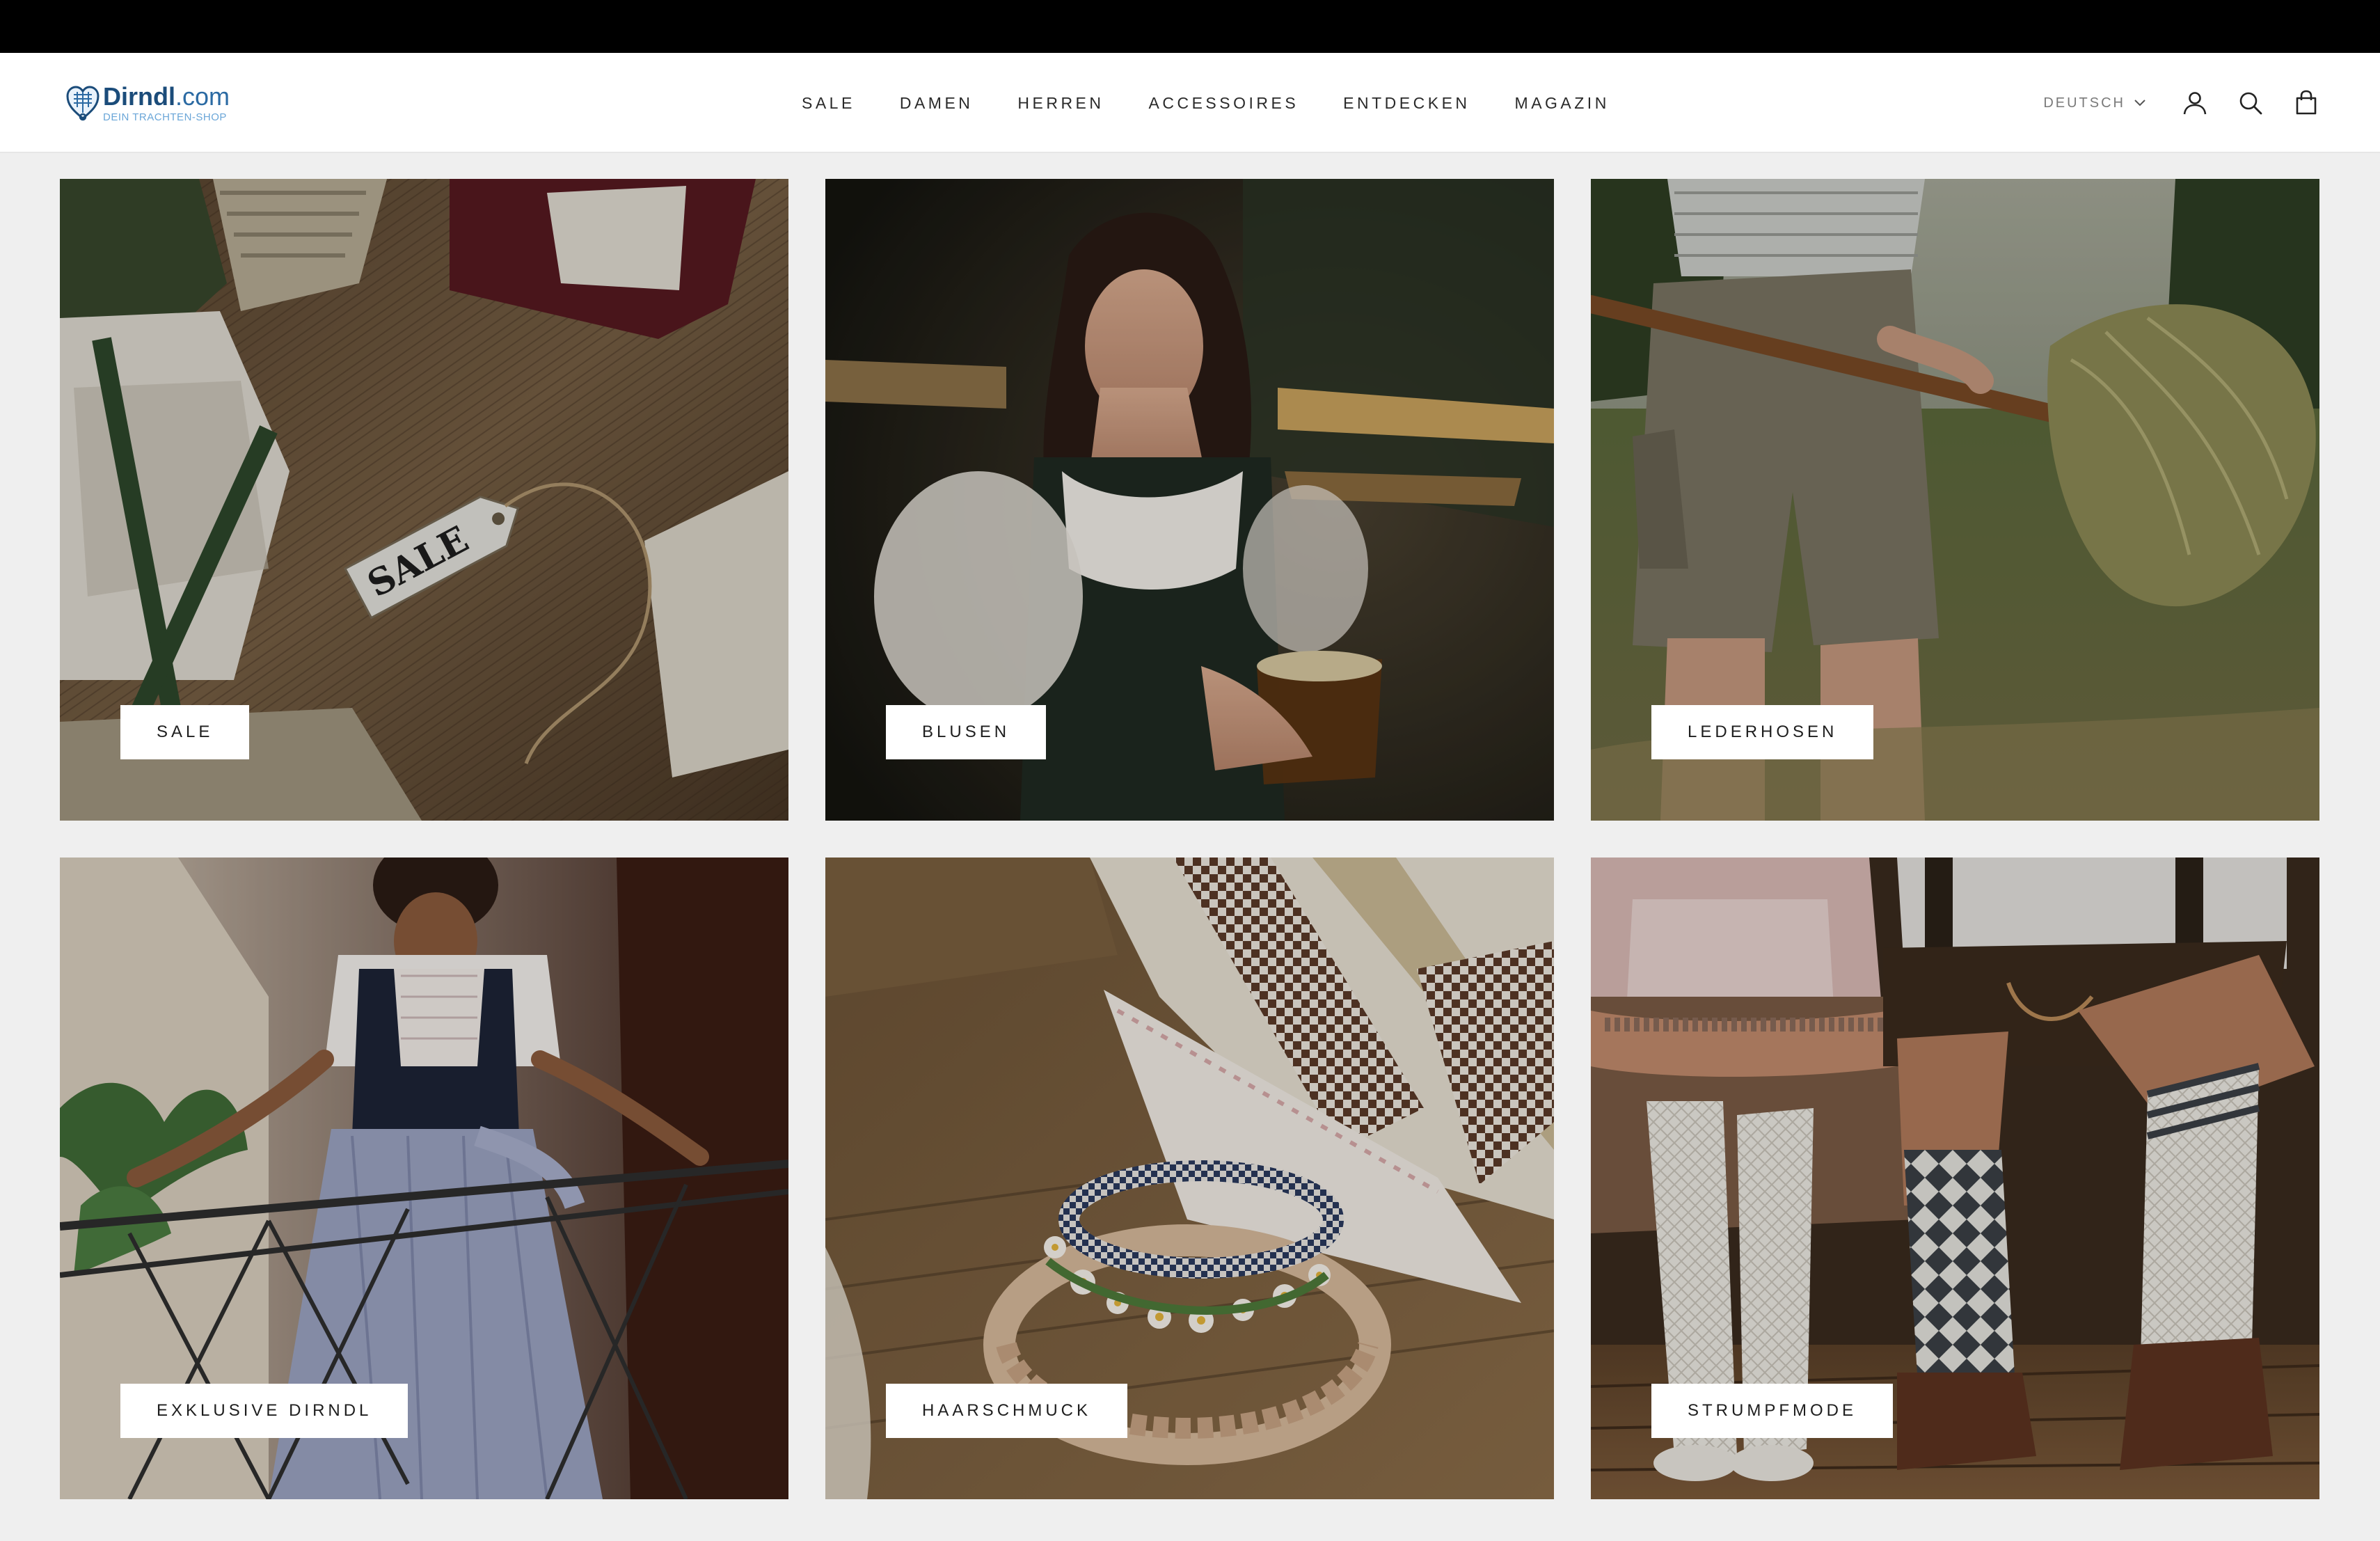  I want to click on category-label-lederhosen: LEDERHOSEN, so click(1762, 732).